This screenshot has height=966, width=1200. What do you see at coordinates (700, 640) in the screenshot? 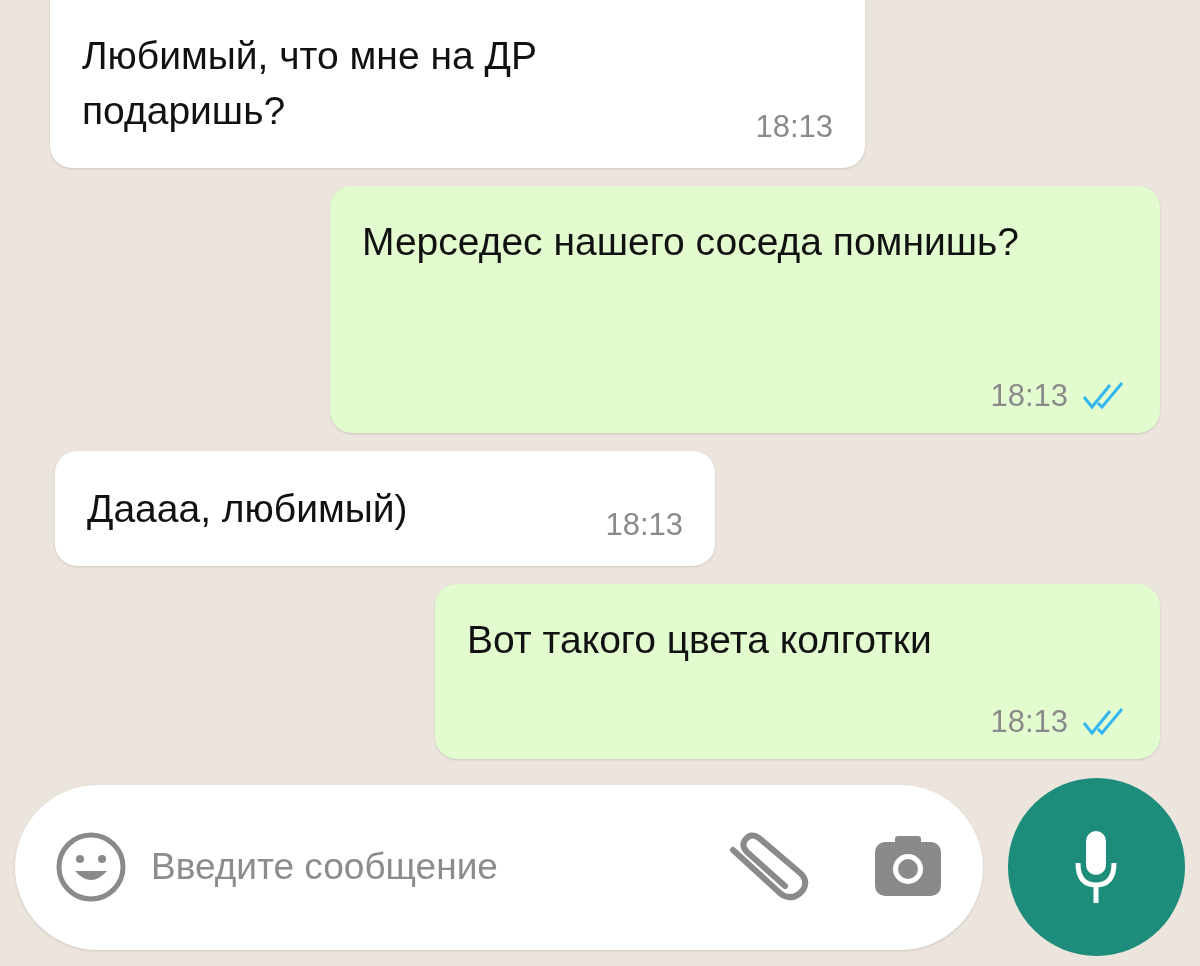
I see `message-text: Вот такого цвета колготки` at bounding box center [700, 640].